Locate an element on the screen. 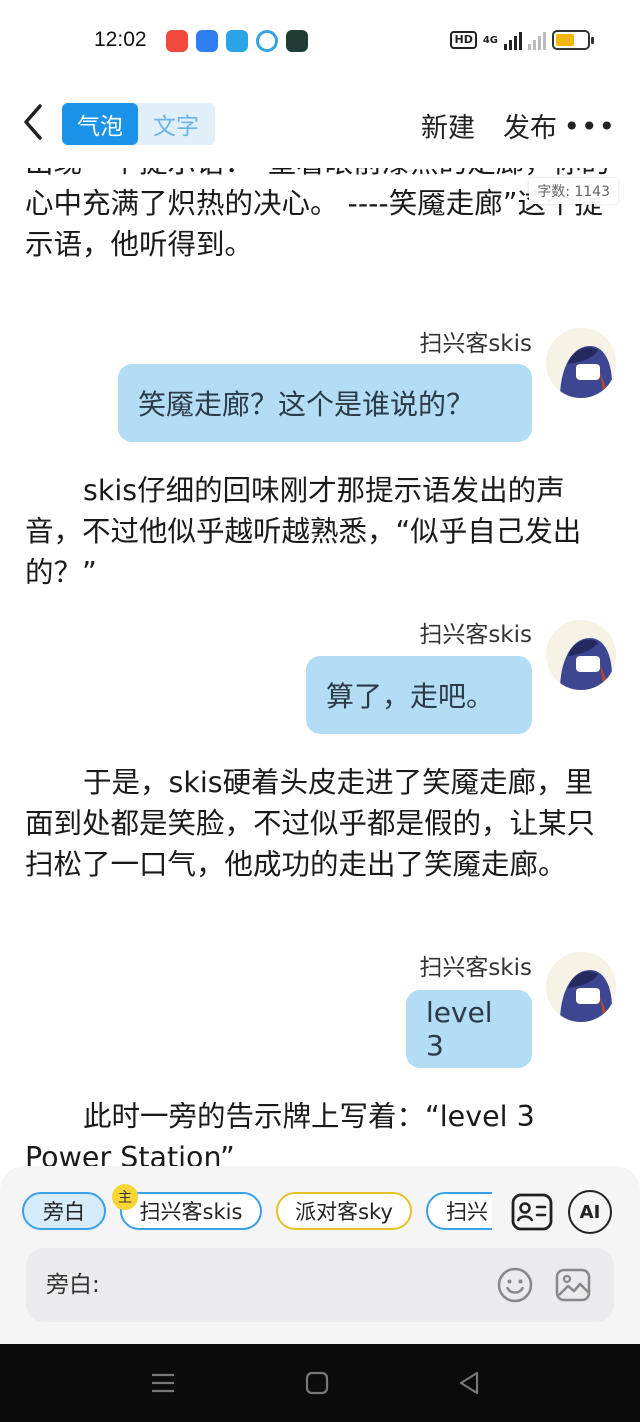 This screenshot has width=640, height=1422. input-box is located at coordinates (320, 1285).